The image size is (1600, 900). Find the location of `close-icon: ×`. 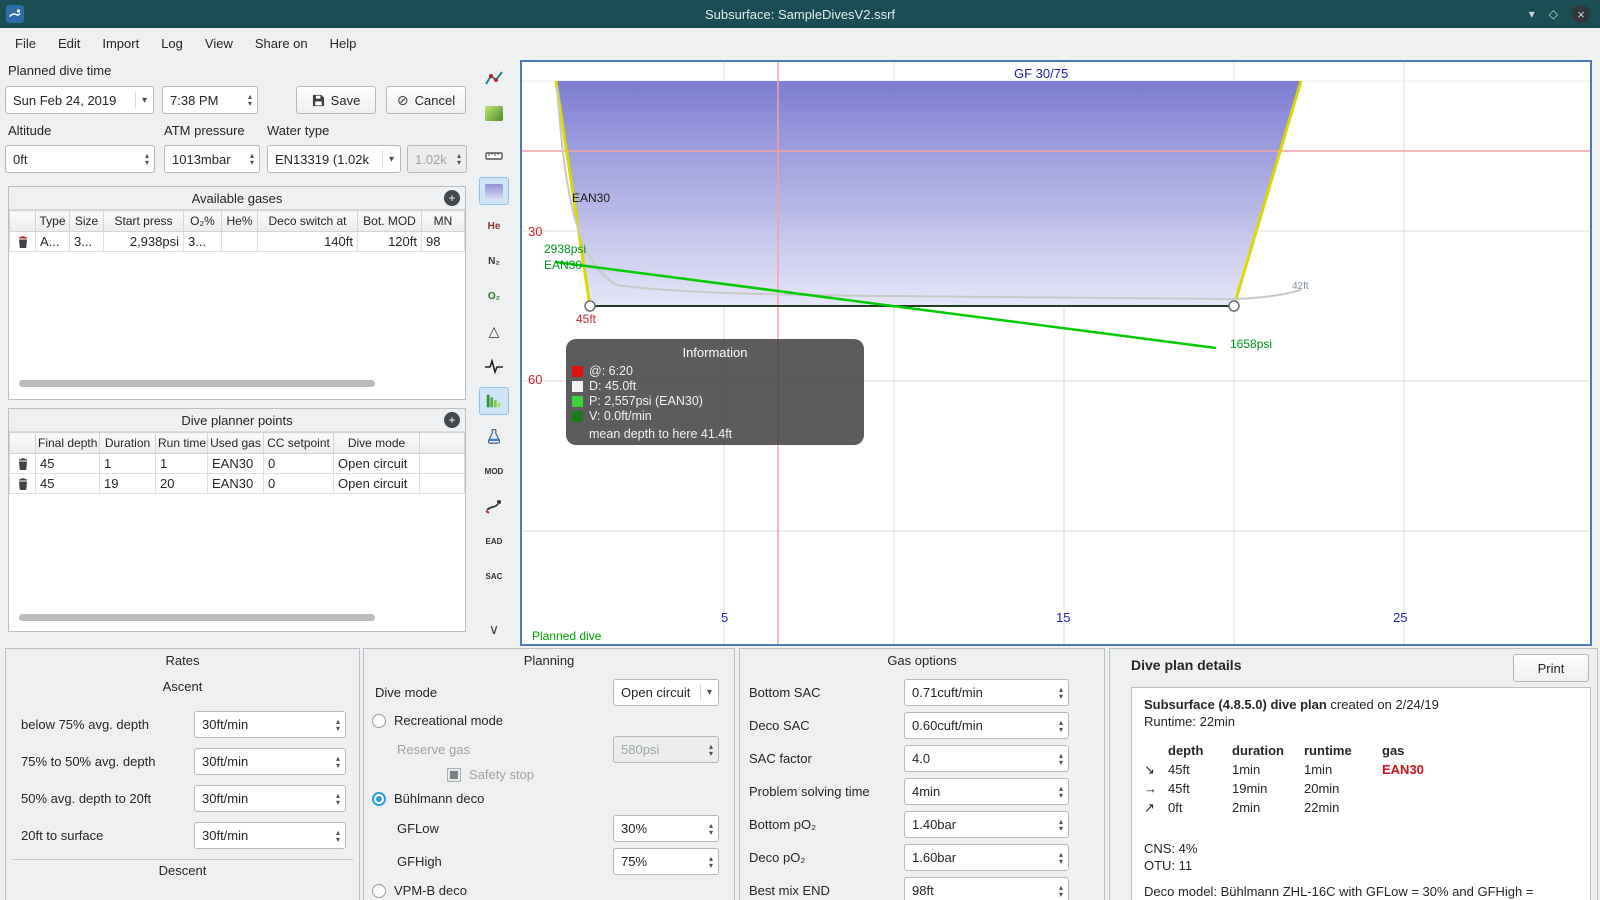

close-icon: × is located at coordinates (1581, 14).